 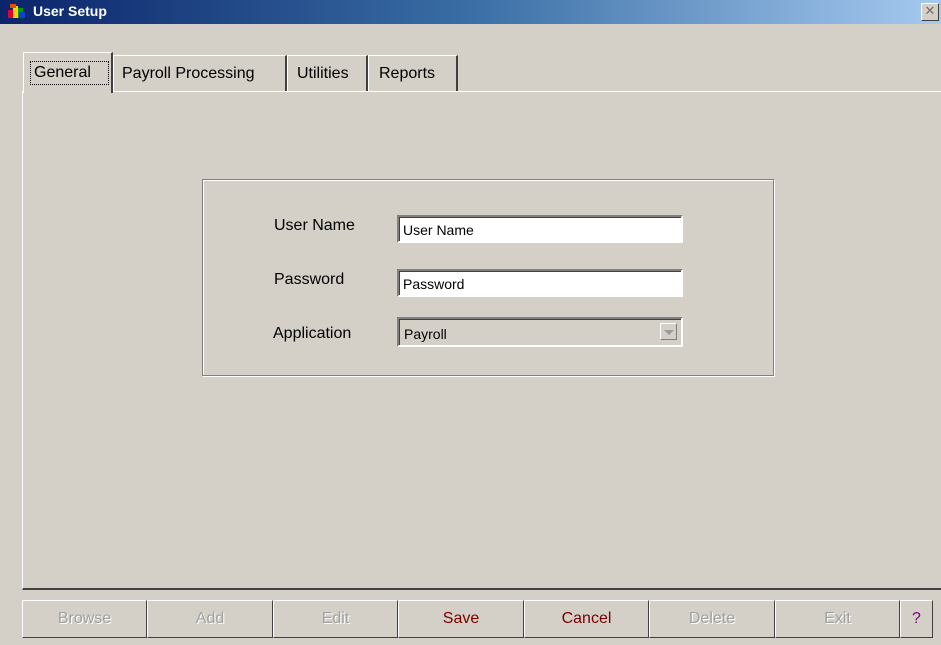 What do you see at coordinates (188, 73) in the screenshot?
I see `tab-label: Payroll Processing` at bounding box center [188, 73].